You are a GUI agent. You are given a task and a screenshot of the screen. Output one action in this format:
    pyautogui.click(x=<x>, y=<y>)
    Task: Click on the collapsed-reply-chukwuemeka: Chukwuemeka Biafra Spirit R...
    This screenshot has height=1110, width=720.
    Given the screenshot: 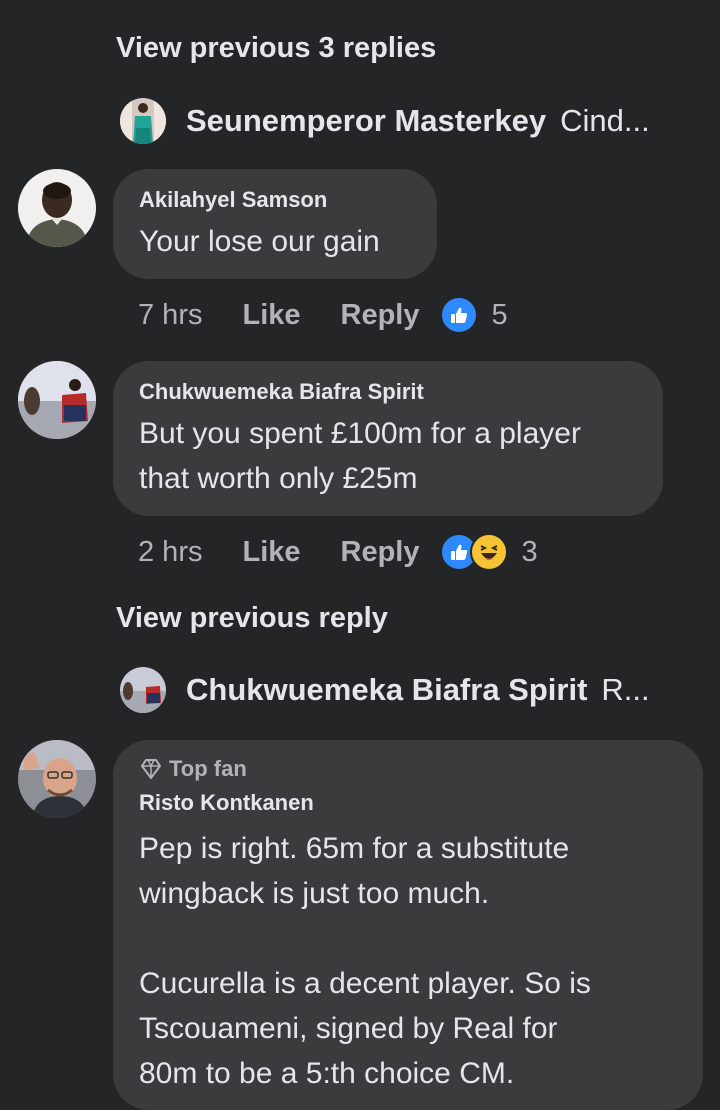 What is the action you would take?
    pyautogui.click(x=410, y=690)
    